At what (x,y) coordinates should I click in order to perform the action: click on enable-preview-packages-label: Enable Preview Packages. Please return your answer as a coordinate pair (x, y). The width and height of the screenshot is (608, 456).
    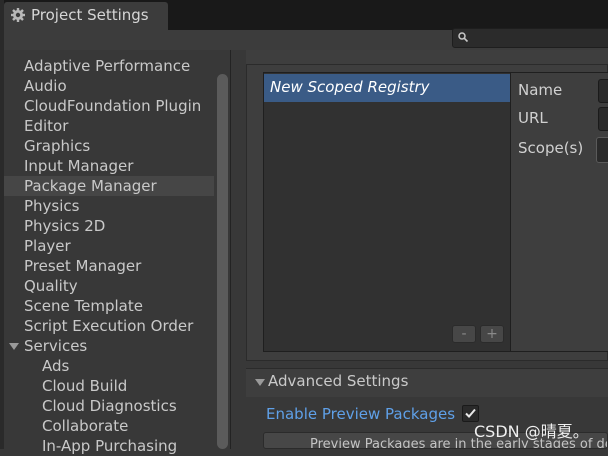
    Looking at the image, I should click on (360, 414).